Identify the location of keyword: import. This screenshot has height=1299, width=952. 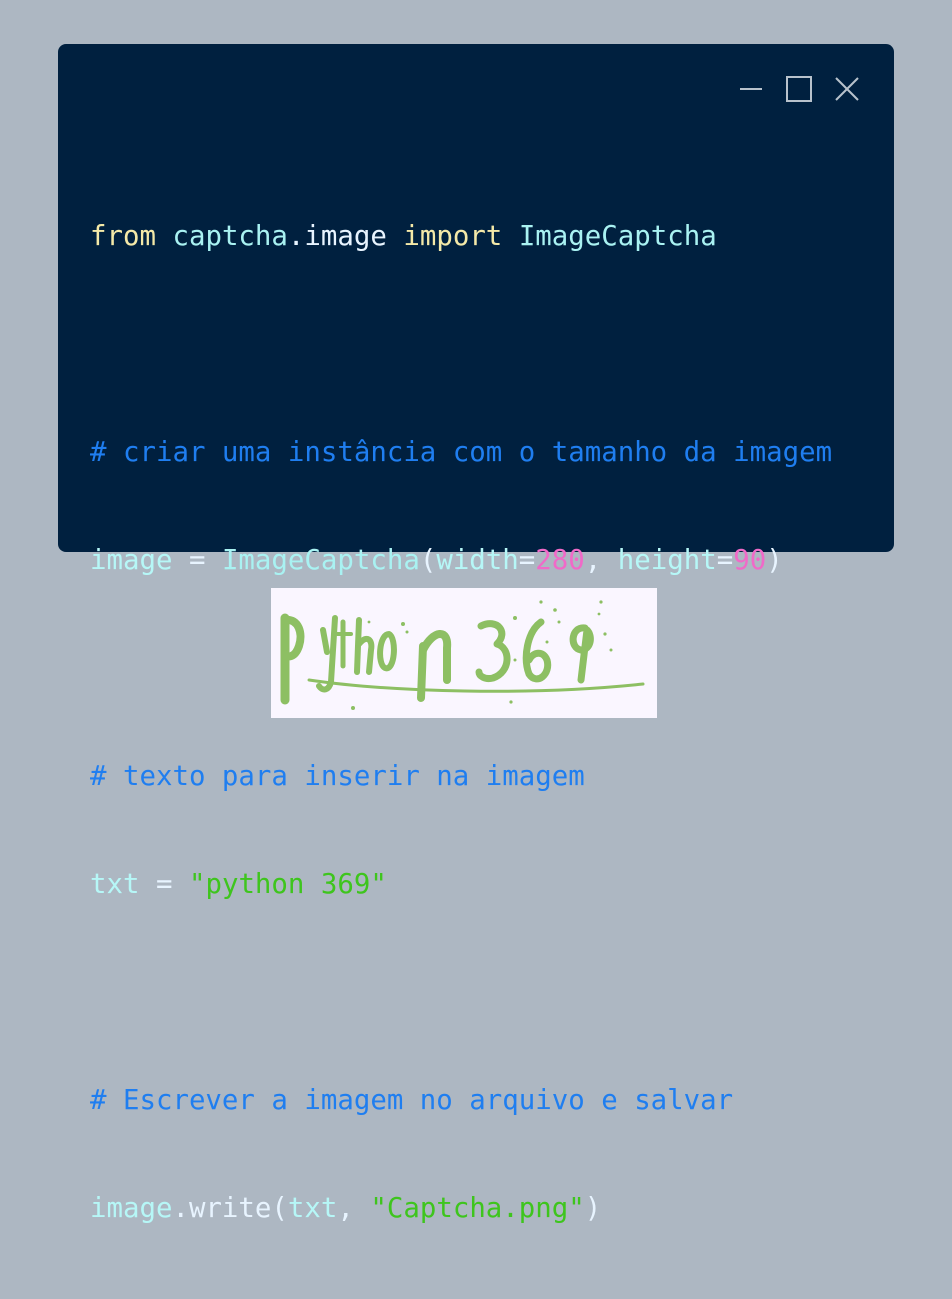
(453, 236).